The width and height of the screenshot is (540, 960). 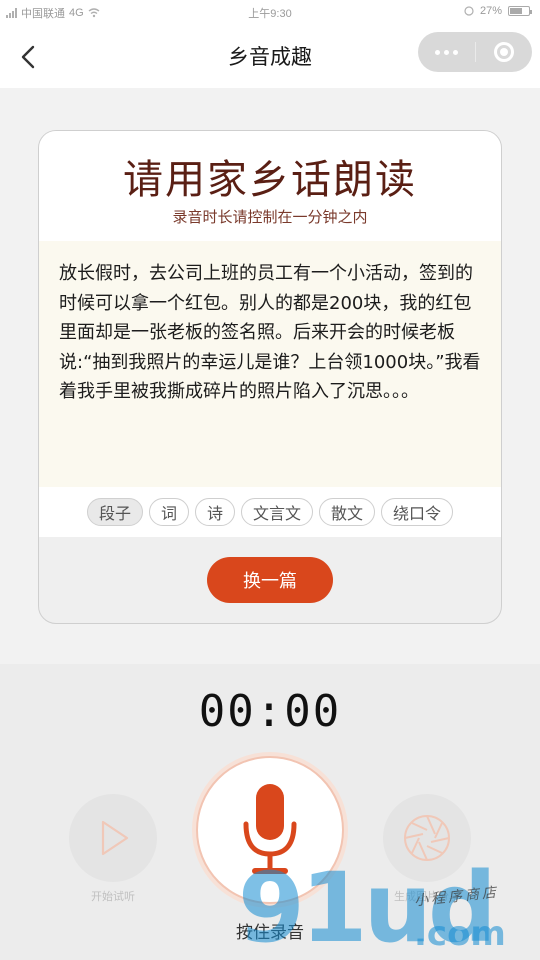 I want to click on tag-ci: 词, so click(x=168, y=512).